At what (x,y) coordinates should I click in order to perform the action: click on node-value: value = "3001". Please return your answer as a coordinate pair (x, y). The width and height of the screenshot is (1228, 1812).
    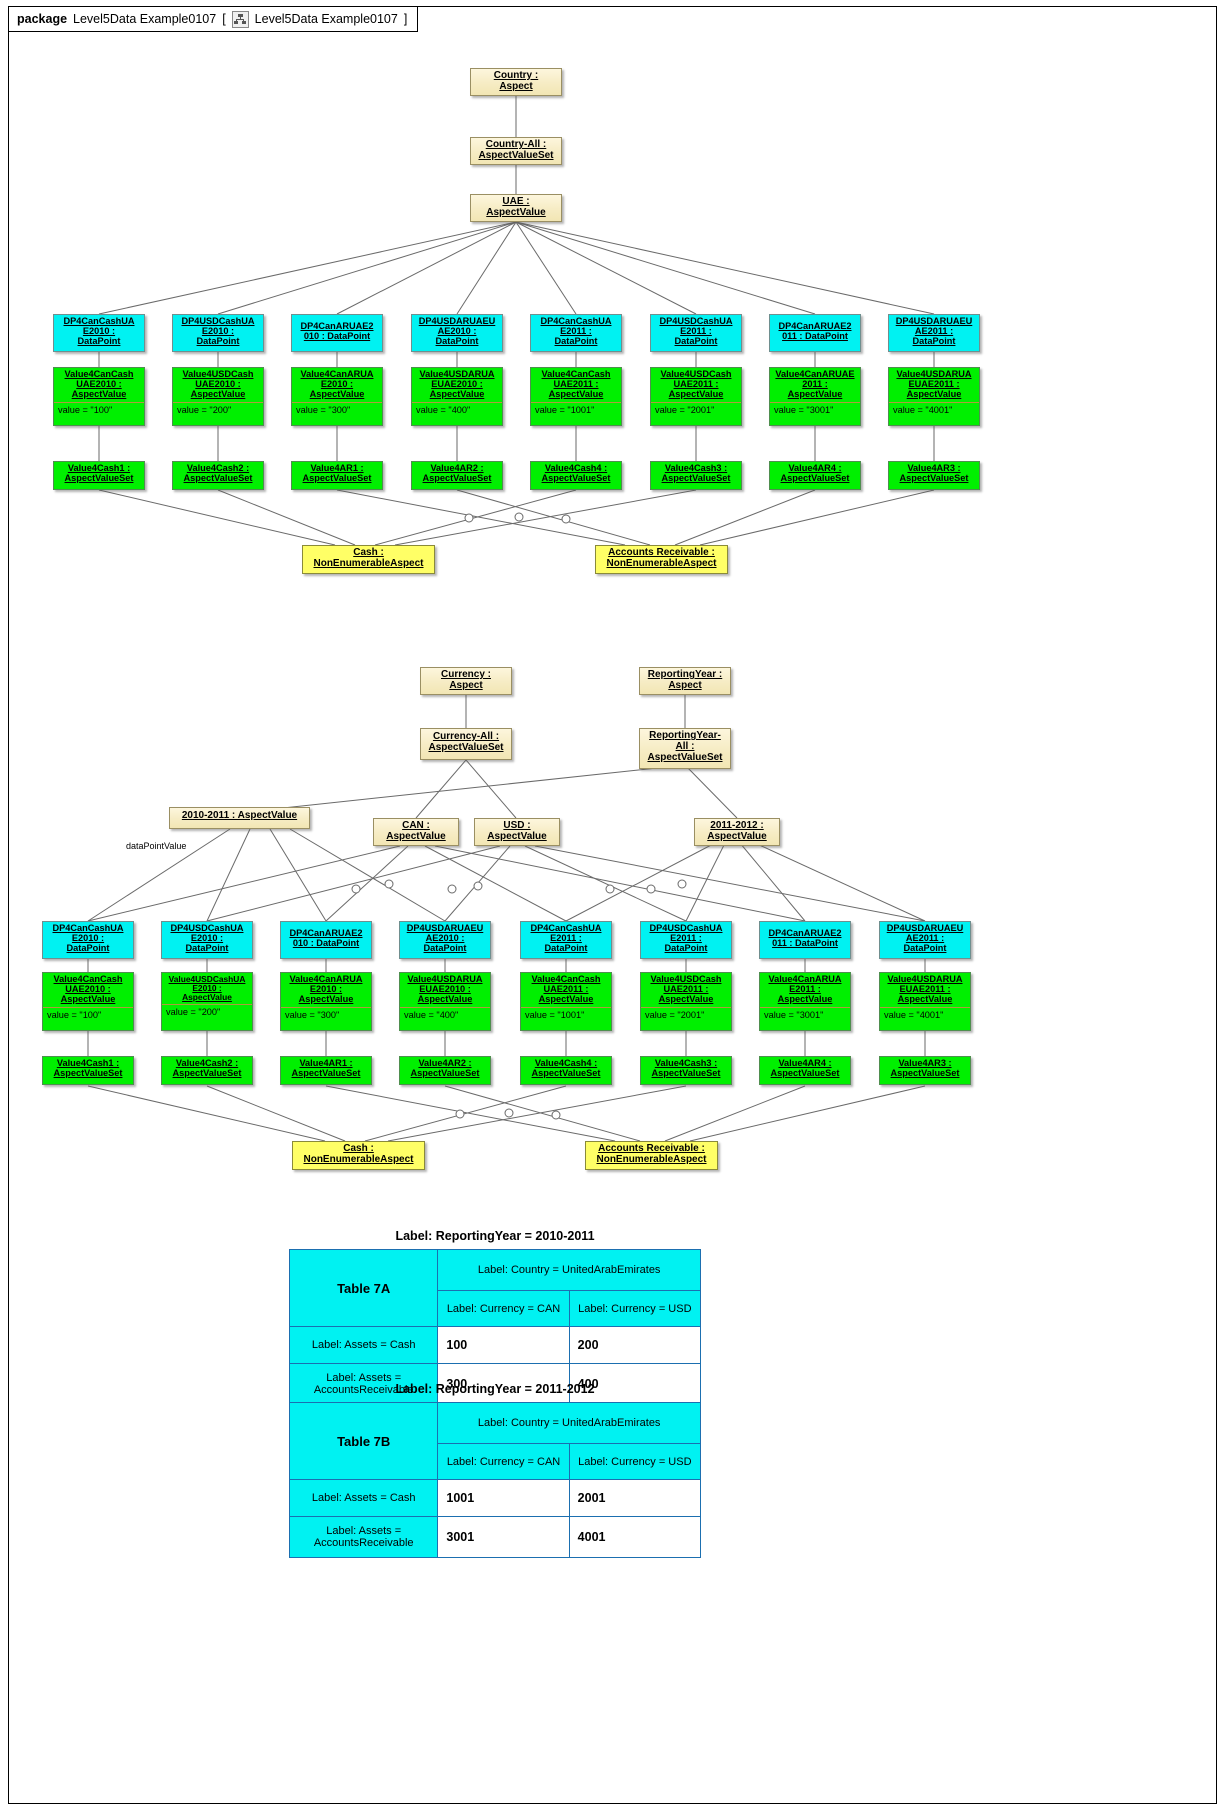
    Looking at the image, I should click on (815, 409).